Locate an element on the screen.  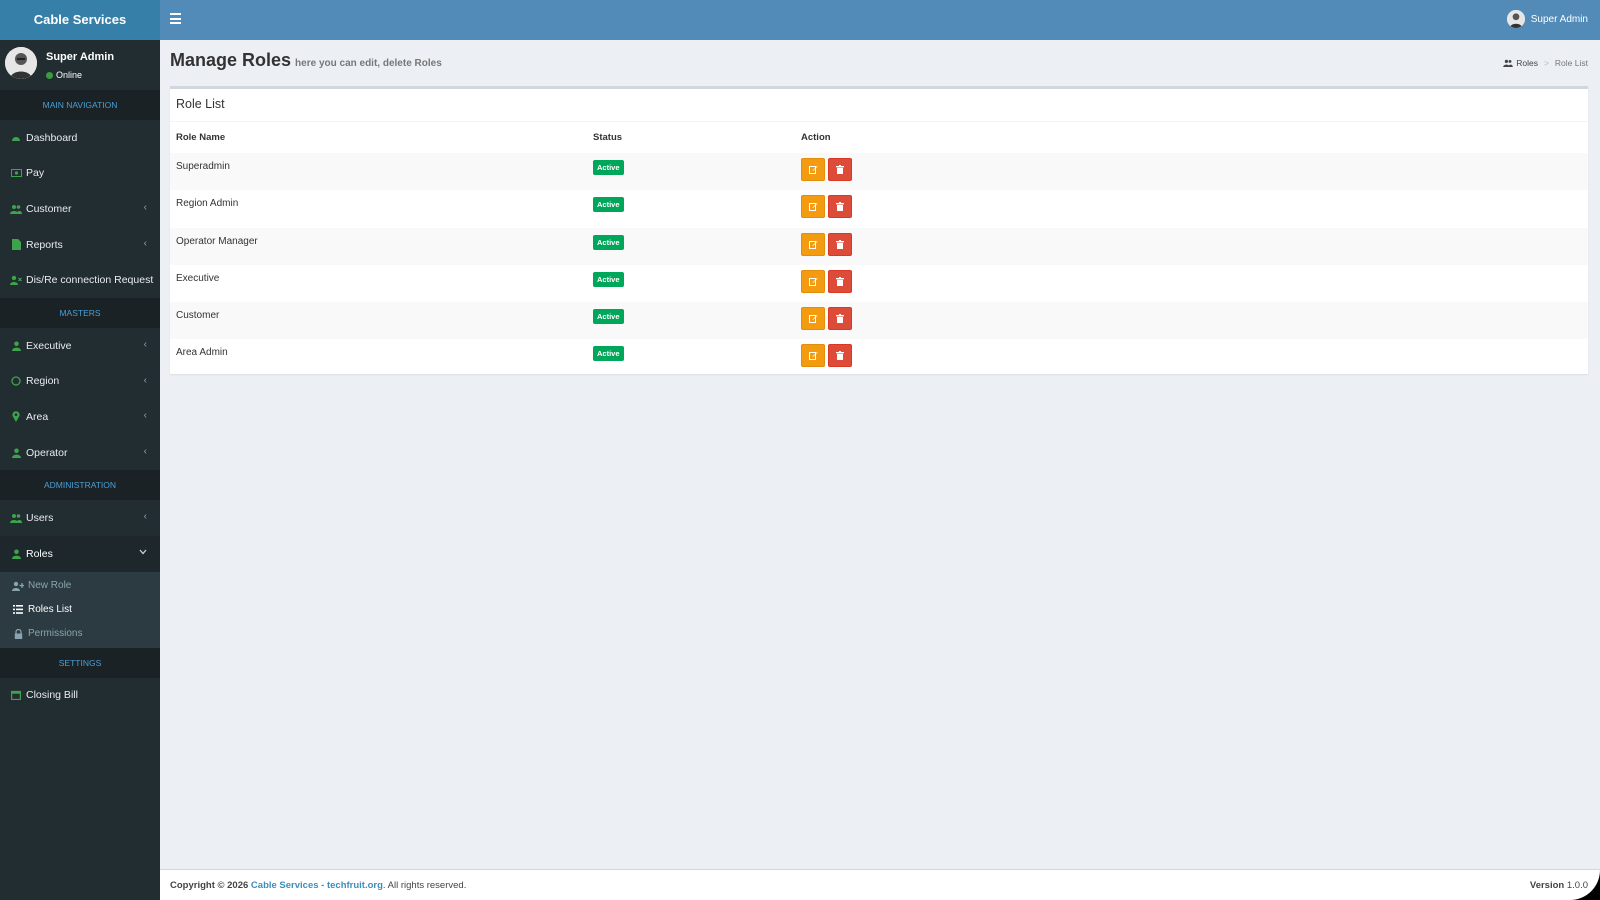
circle-icon is located at coordinates (16, 381).